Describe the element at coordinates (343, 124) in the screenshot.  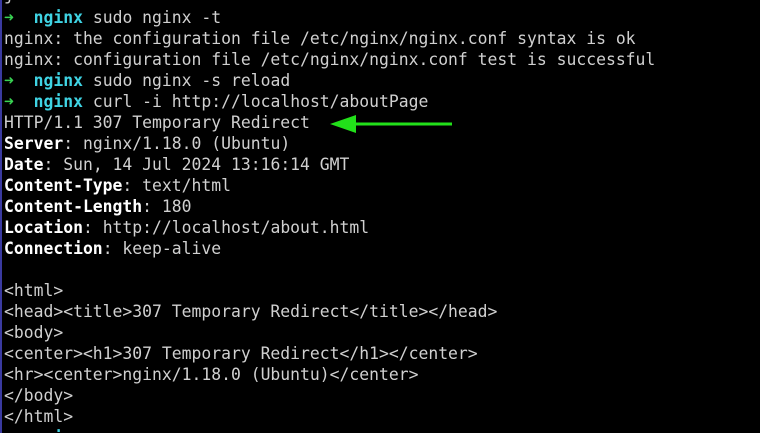
I see `annotation-arrow-head` at that location.